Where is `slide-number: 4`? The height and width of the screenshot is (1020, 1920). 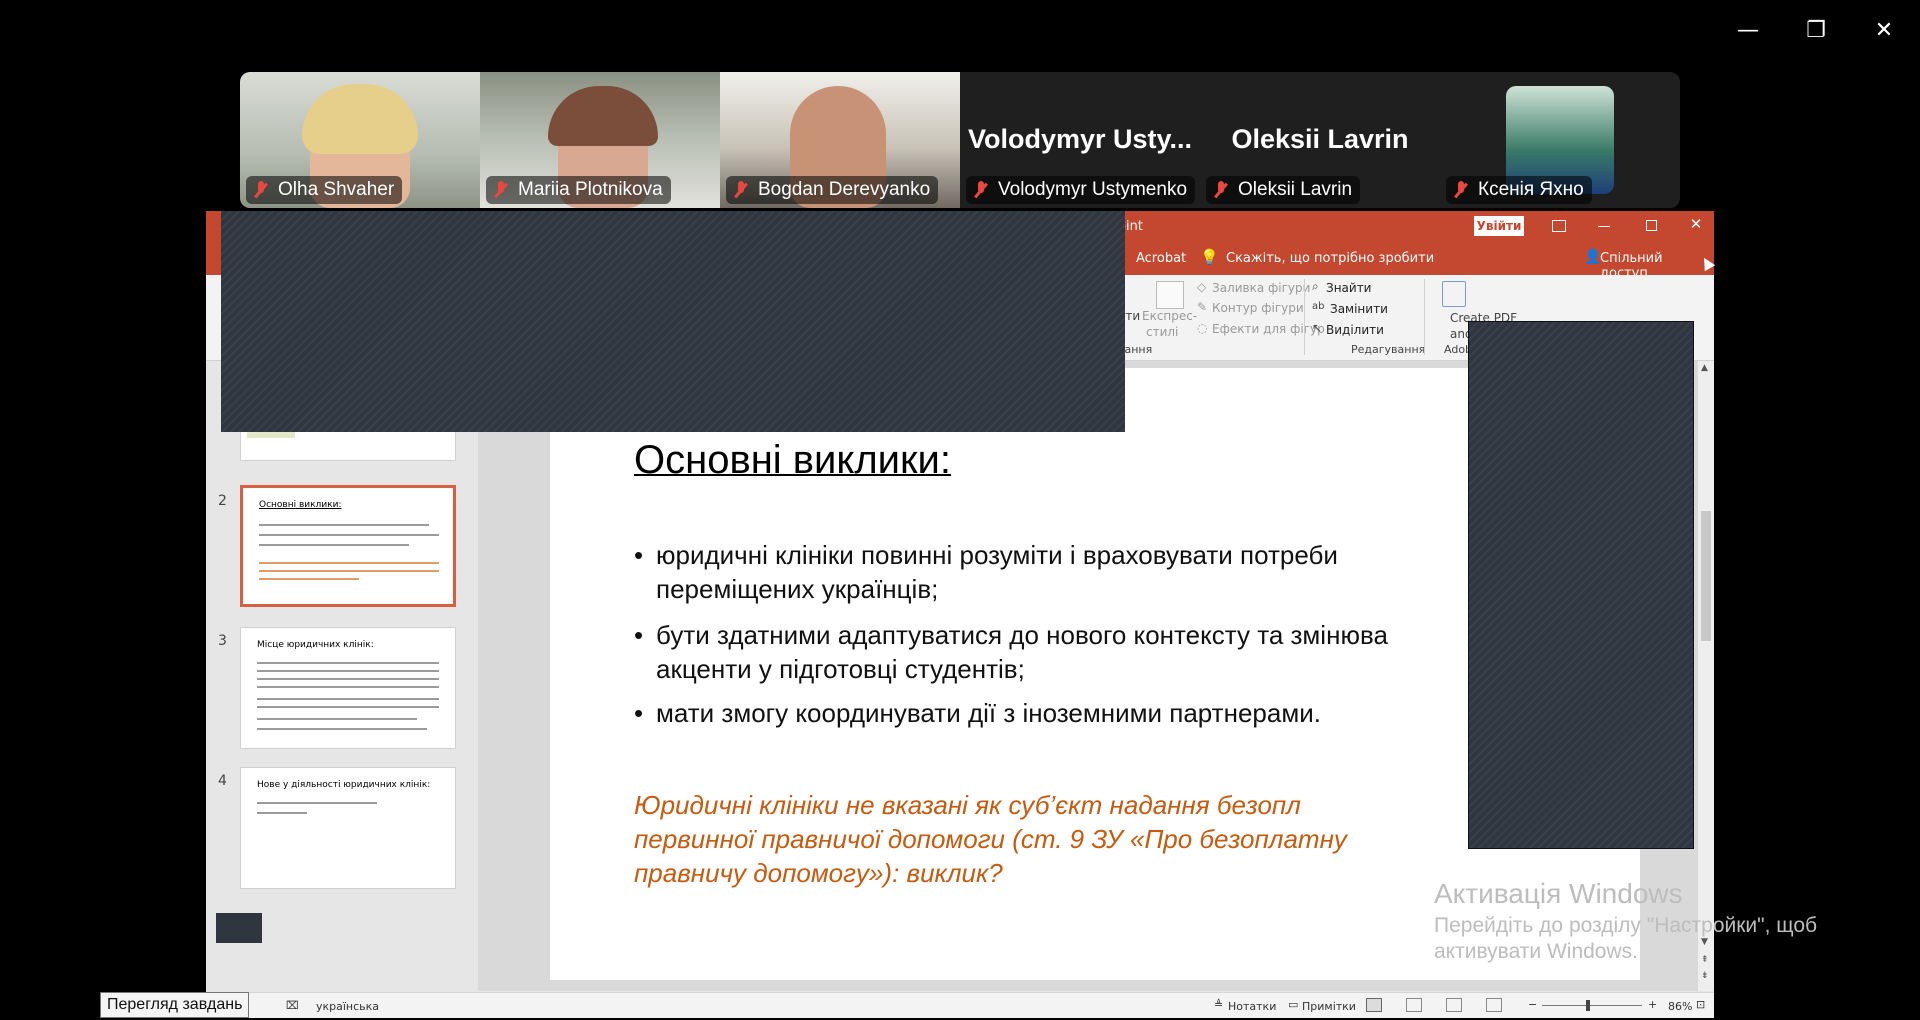
slide-number: 4 is located at coordinates (222, 781).